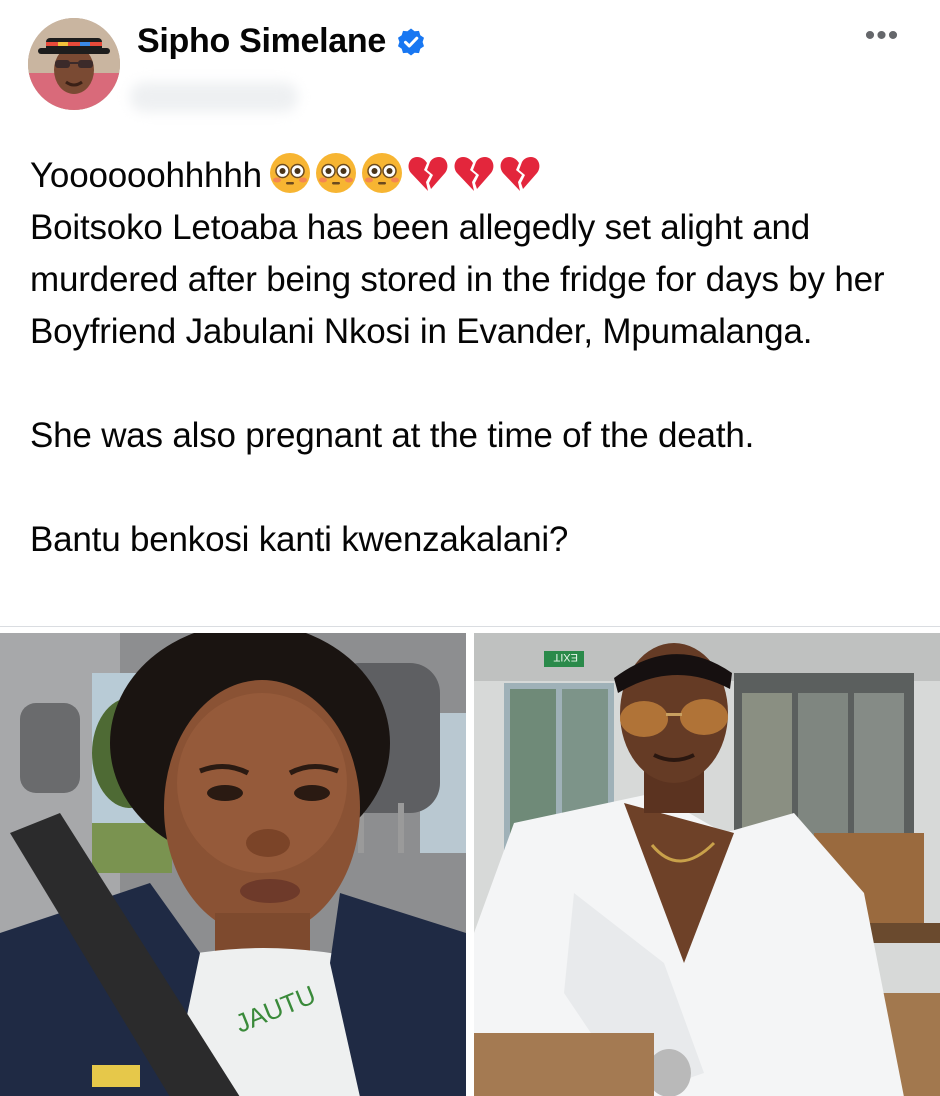  I want to click on post-text-paragraph-3: Bantu benkosi kanti kwenzakalani?, so click(299, 539).